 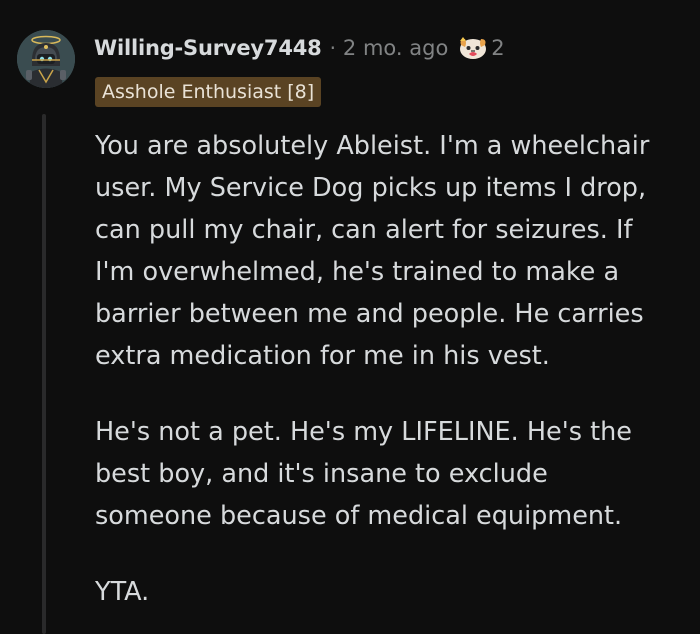 I want to click on user-avatar-robot-icon, so click(x=46, y=59).